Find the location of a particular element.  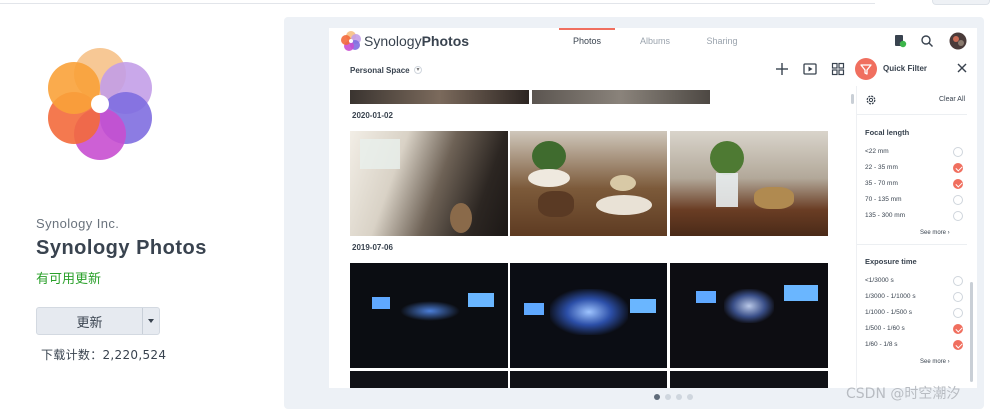

panel-scrollbar is located at coordinates (971, 332).